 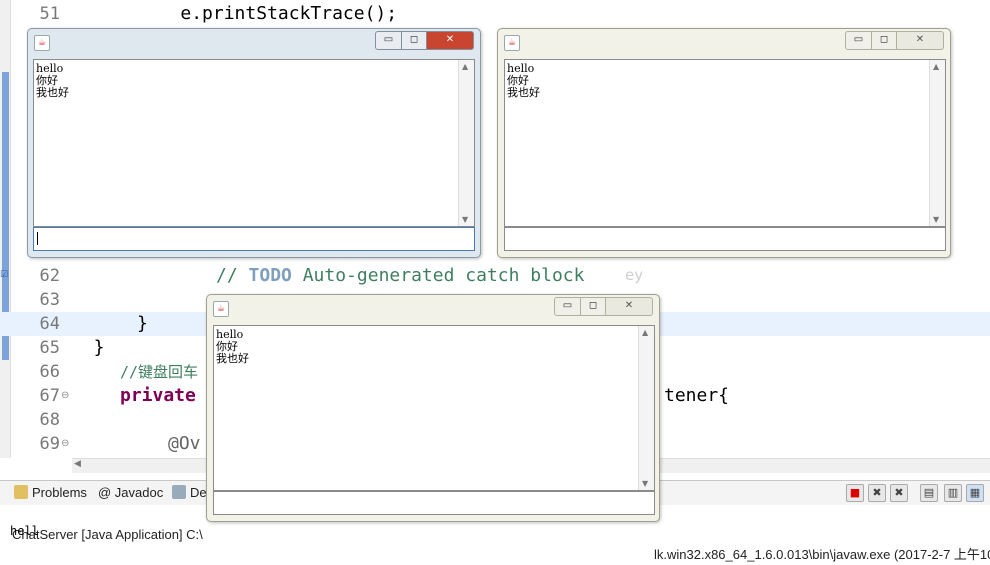 What do you see at coordinates (929, 493) in the screenshot?
I see `clear-console-button: ▤` at bounding box center [929, 493].